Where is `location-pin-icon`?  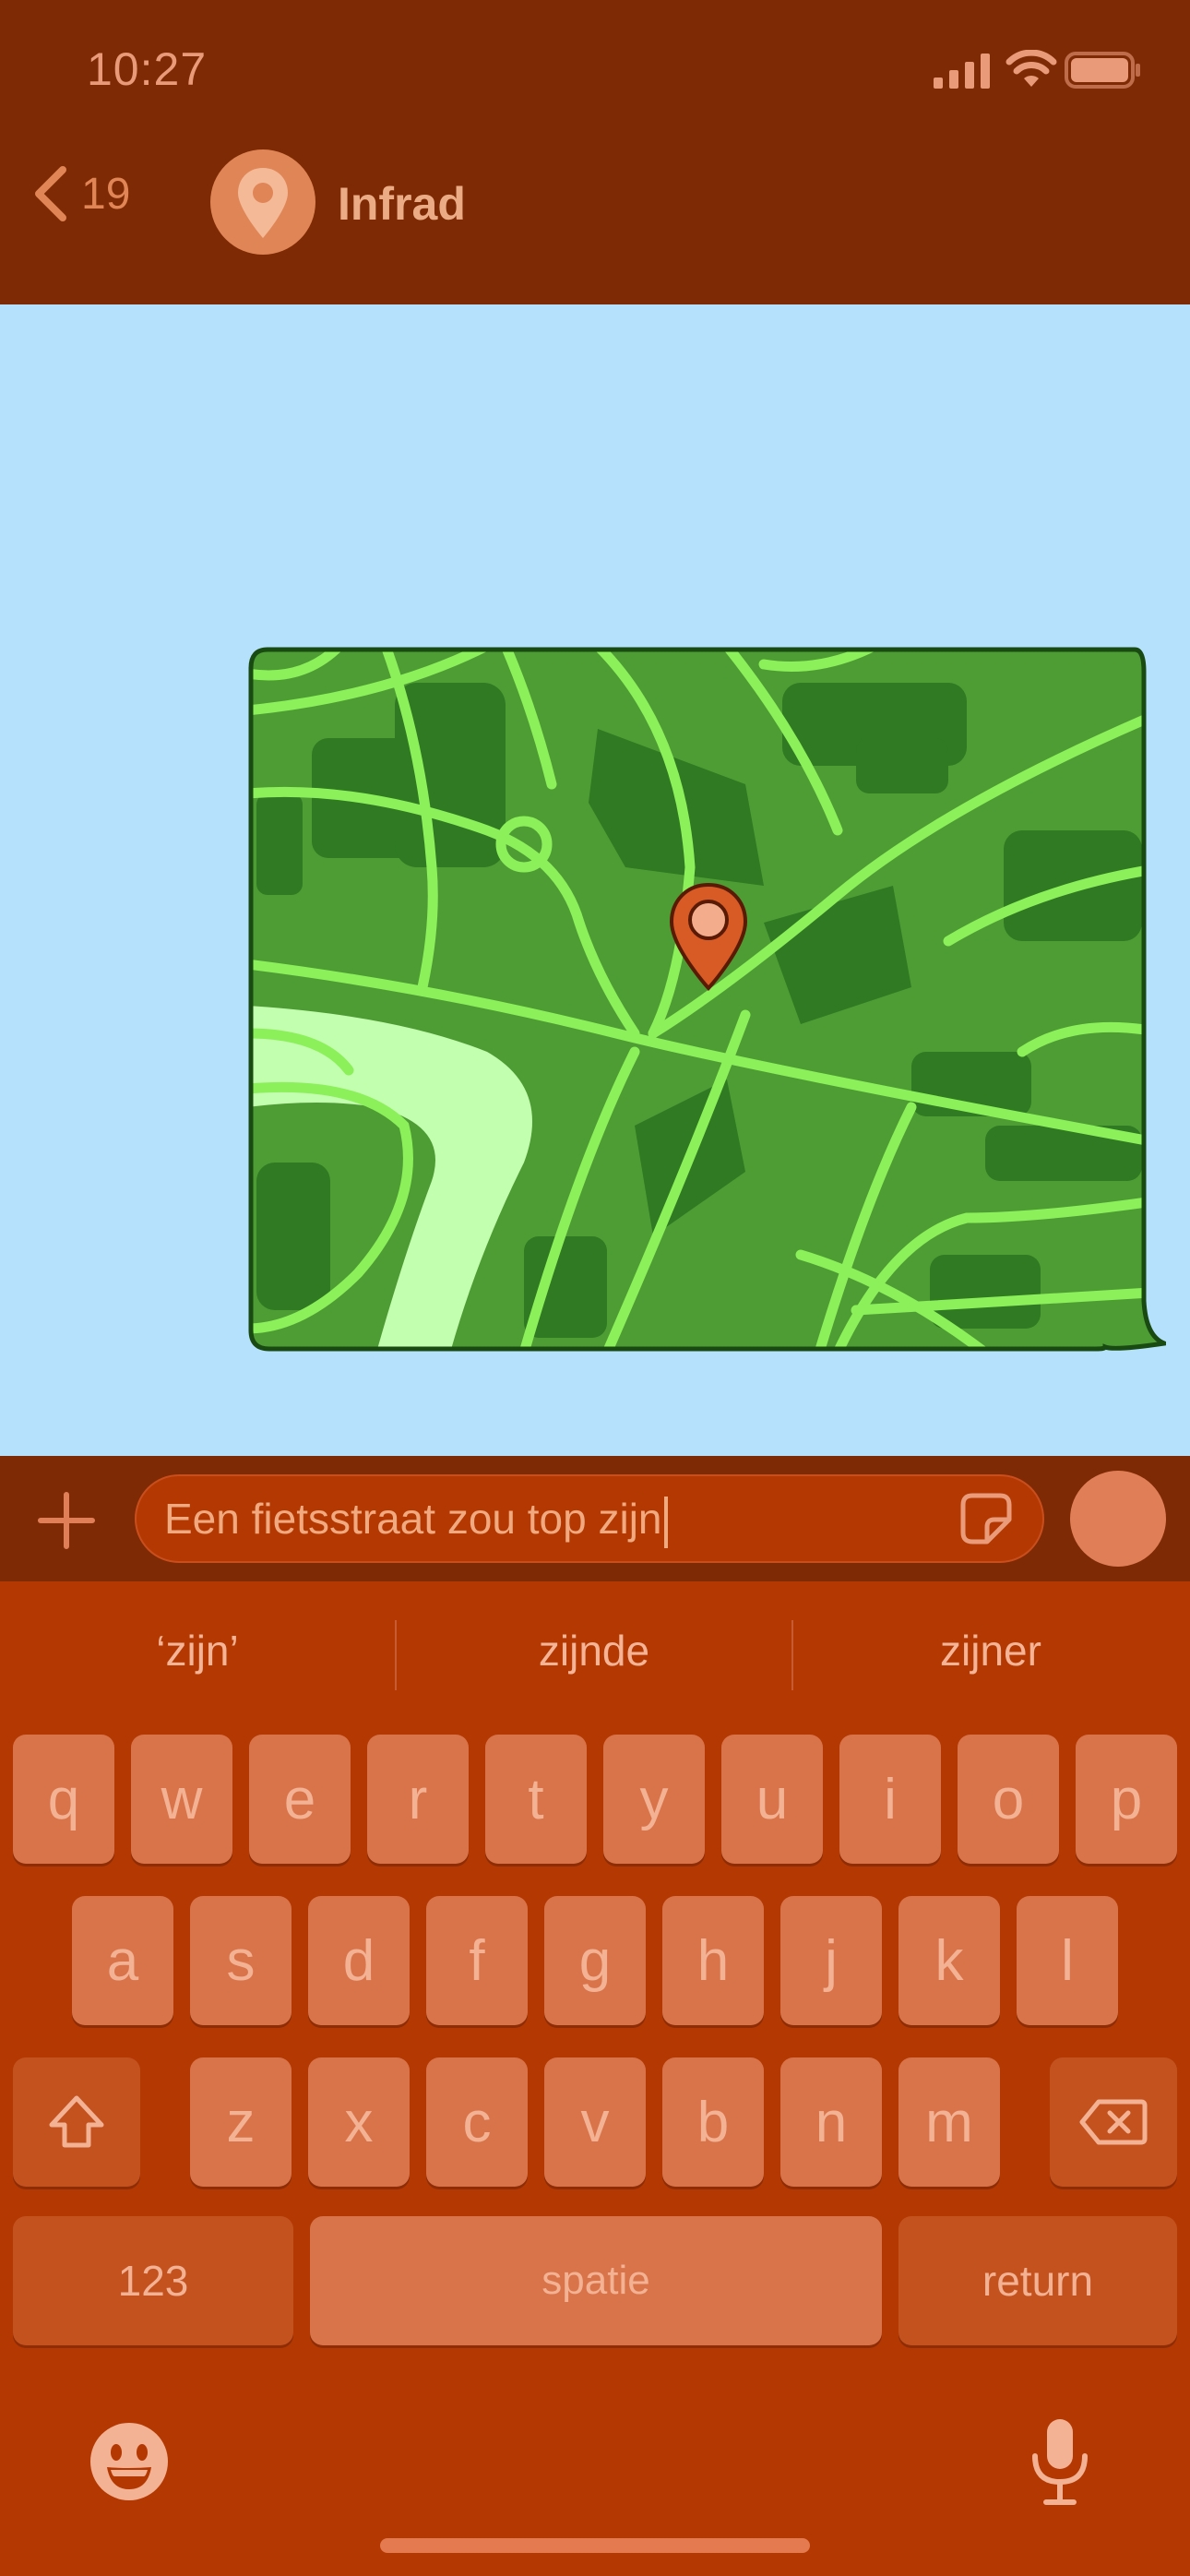
location-pin-icon is located at coordinates (263, 203).